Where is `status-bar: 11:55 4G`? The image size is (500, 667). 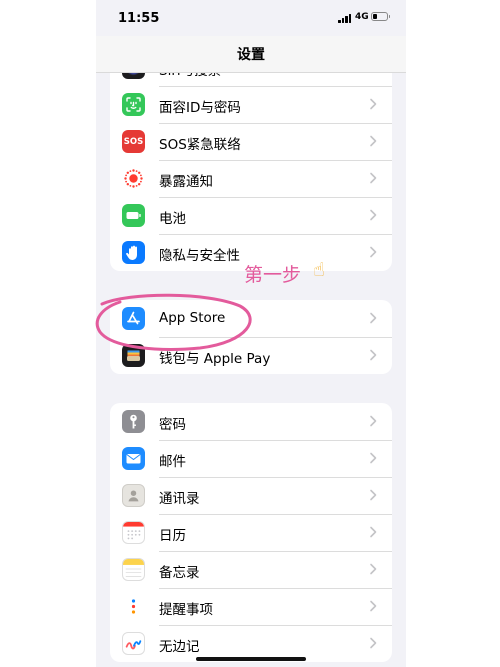 status-bar: 11:55 4G is located at coordinates (251, 18).